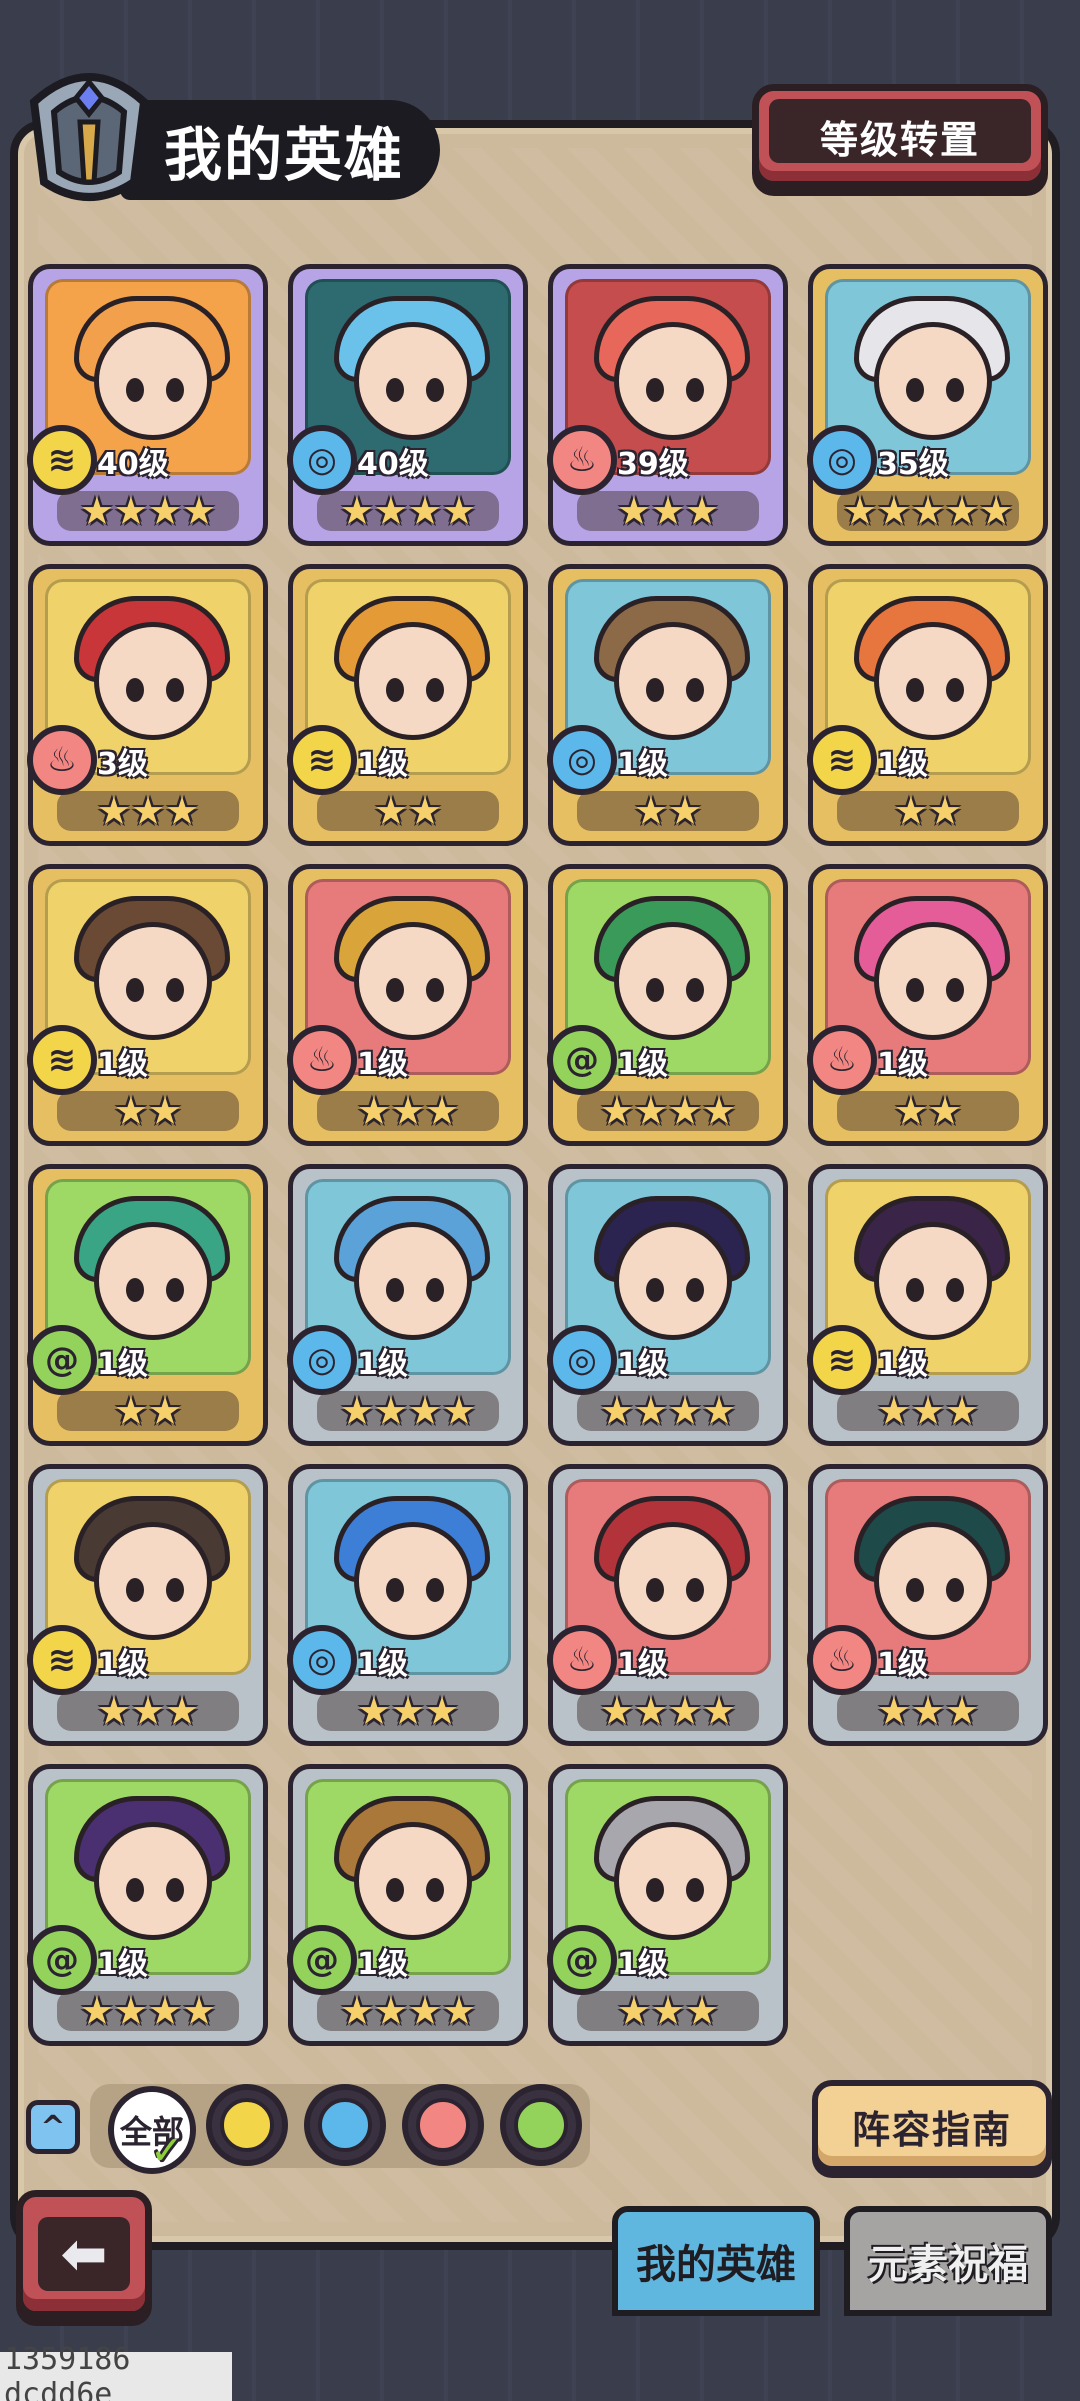  What do you see at coordinates (62, 1060) in the screenshot?
I see `earth-element-icon: ≋` at bounding box center [62, 1060].